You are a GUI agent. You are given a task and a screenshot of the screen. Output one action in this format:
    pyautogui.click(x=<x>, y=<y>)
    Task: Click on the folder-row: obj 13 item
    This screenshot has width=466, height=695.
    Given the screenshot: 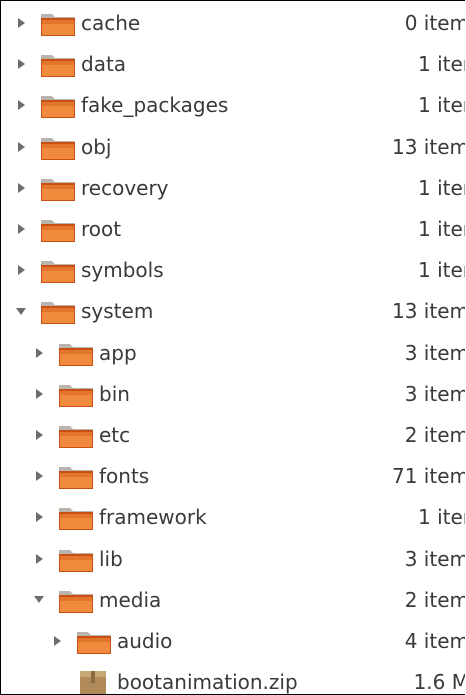 What is the action you would take?
    pyautogui.click(x=233, y=147)
    